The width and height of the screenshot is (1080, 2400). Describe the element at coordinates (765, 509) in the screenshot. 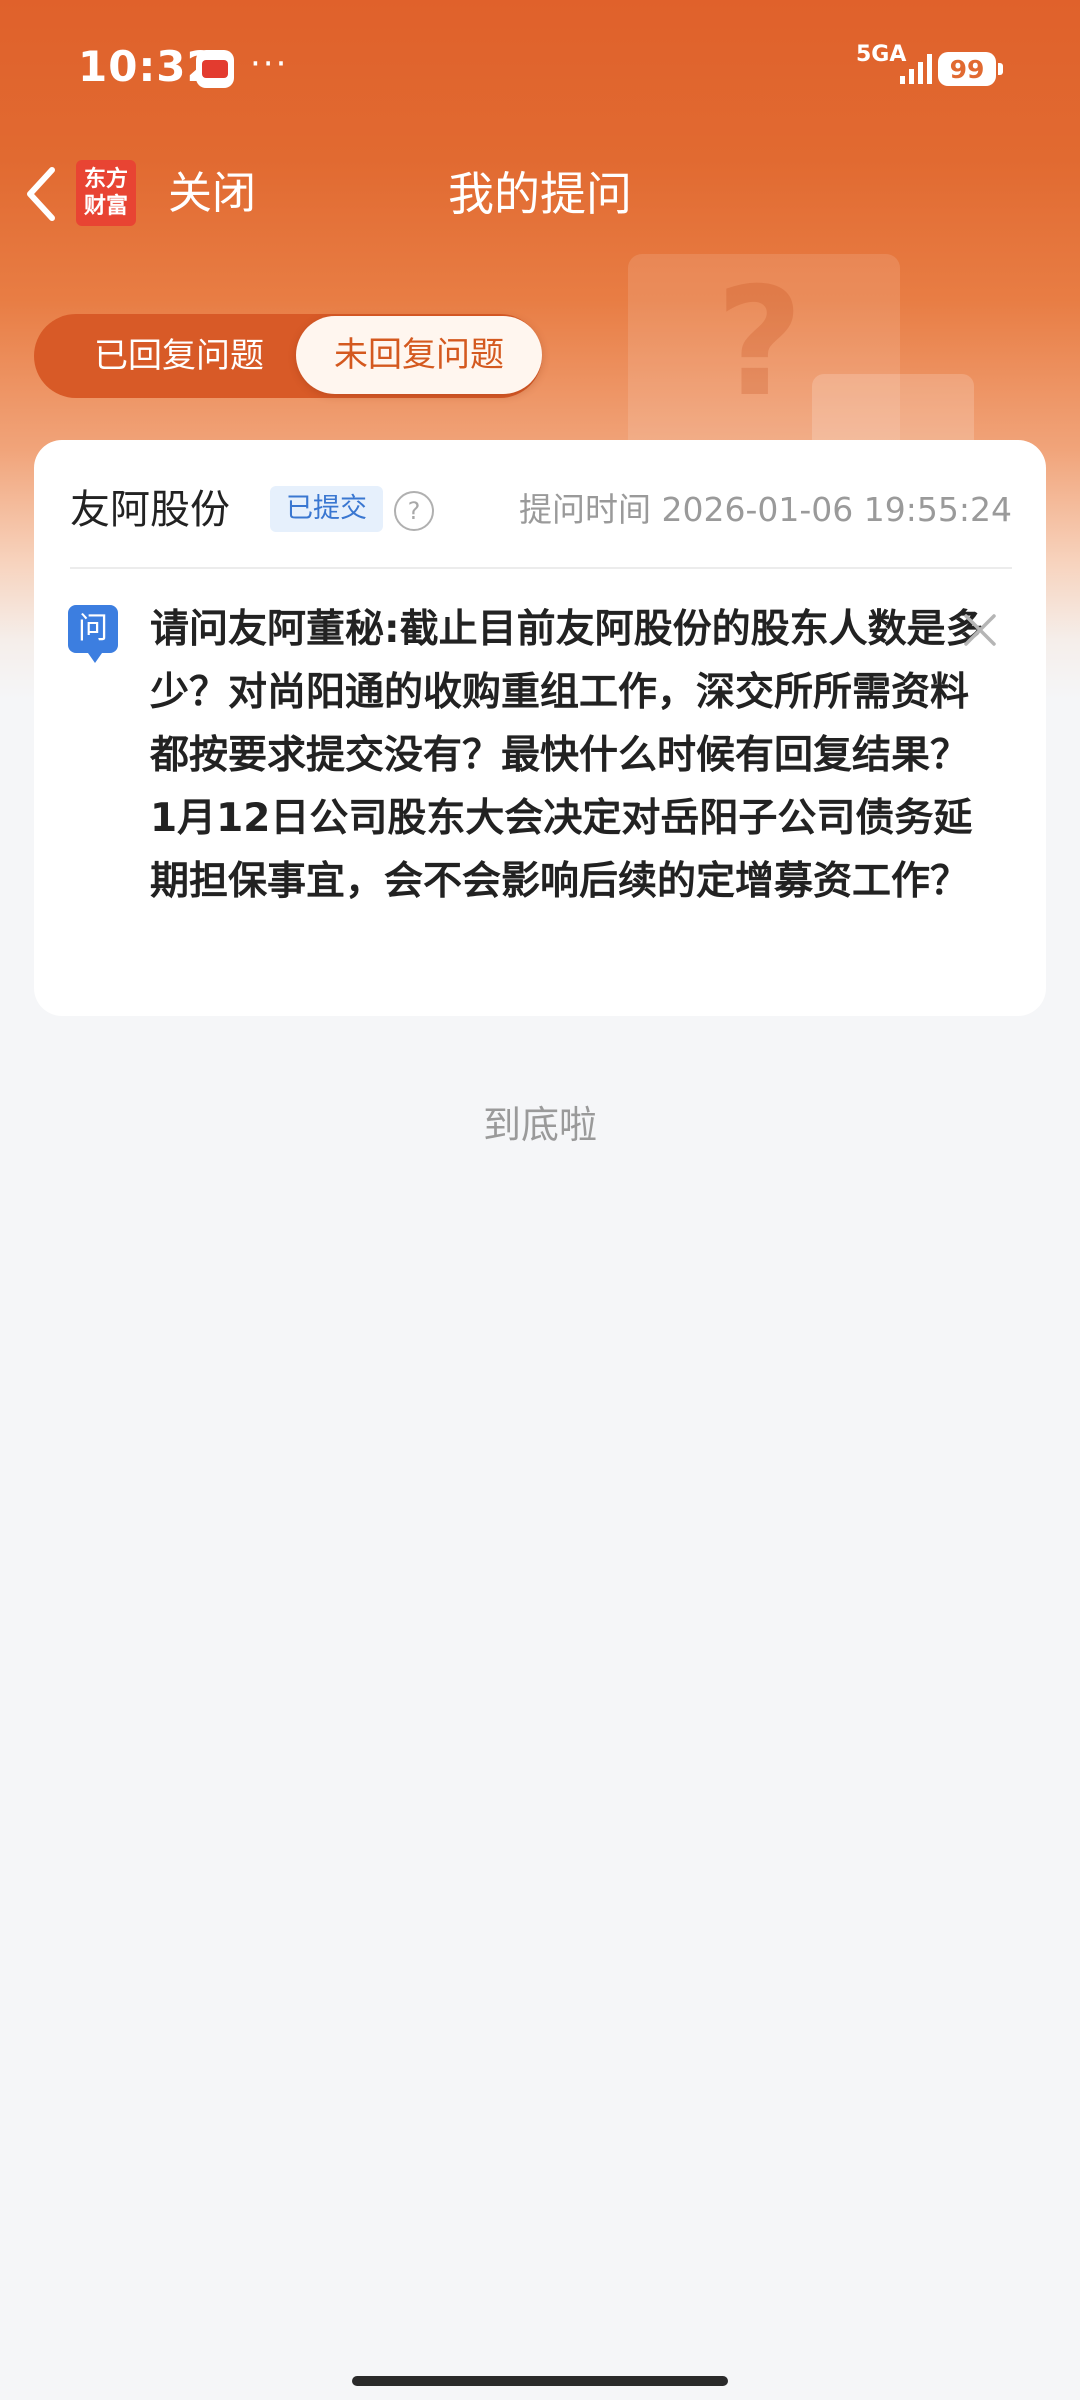

I see `ask-time: 提问时间 2026-01-06 19:55:24` at that location.